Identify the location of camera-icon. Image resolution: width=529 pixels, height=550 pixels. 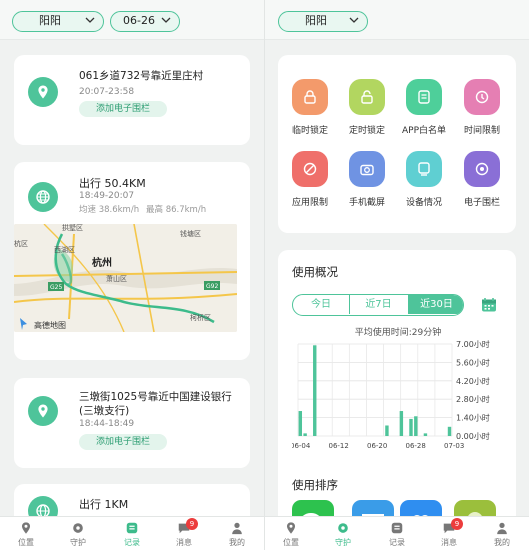
(367, 170).